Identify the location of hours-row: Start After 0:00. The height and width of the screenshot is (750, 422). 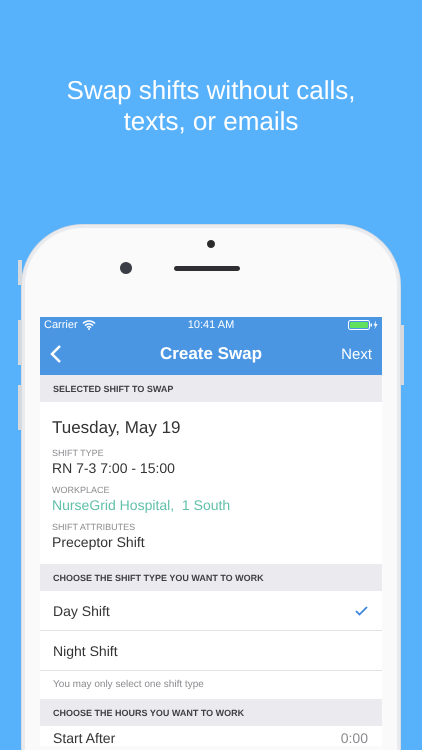
(211, 736).